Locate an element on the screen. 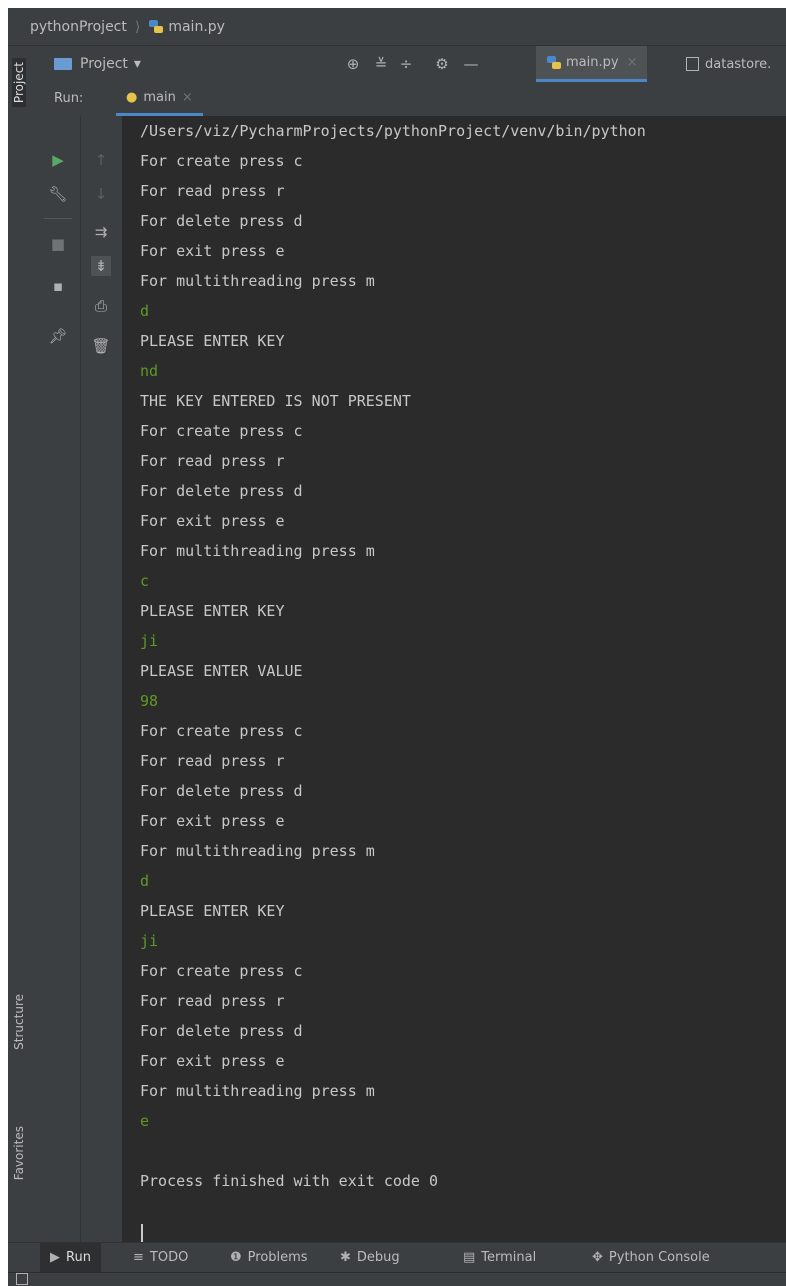 Image resolution: width=786 pixels, height=1286 pixels. console-input-line: ji is located at coordinates (149, 941).